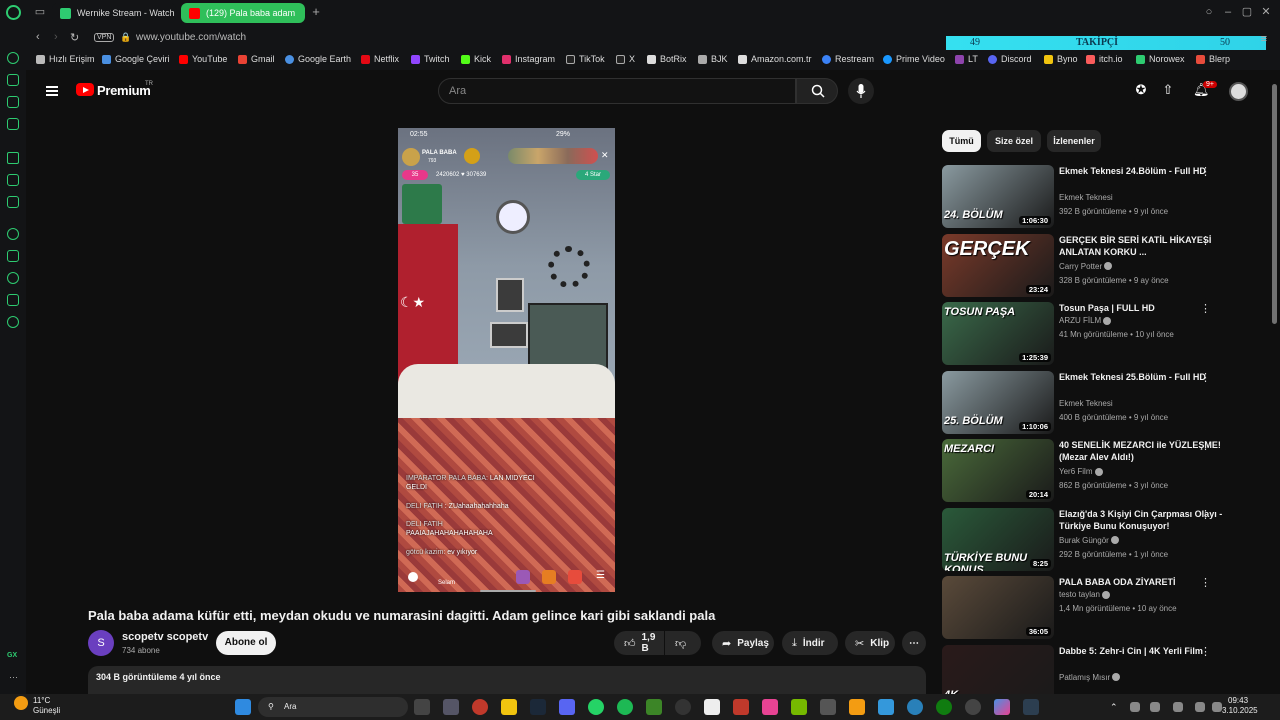 The height and width of the screenshot is (720, 1280). What do you see at coordinates (191, 37) in the screenshot?
I see `url-input: www.youtube.com/watch` at bounding box center [191, 37].